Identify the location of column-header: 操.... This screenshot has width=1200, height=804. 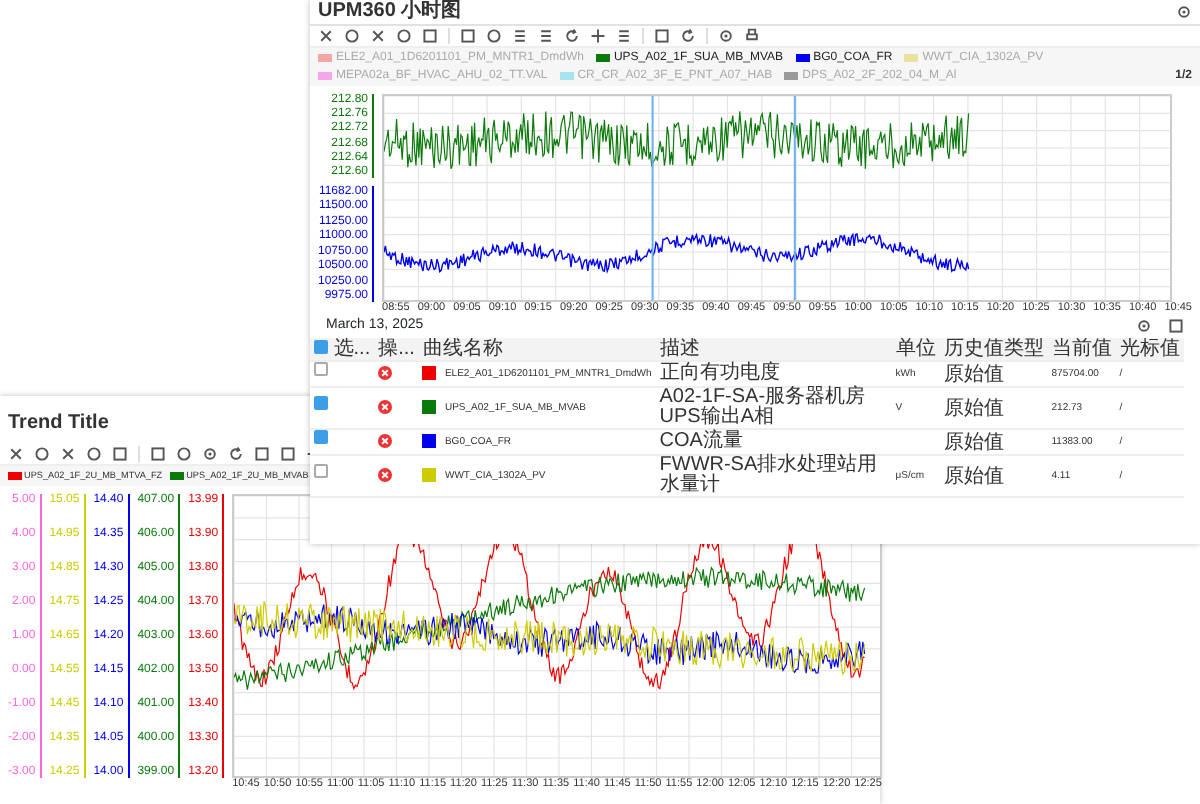
(396, 348).